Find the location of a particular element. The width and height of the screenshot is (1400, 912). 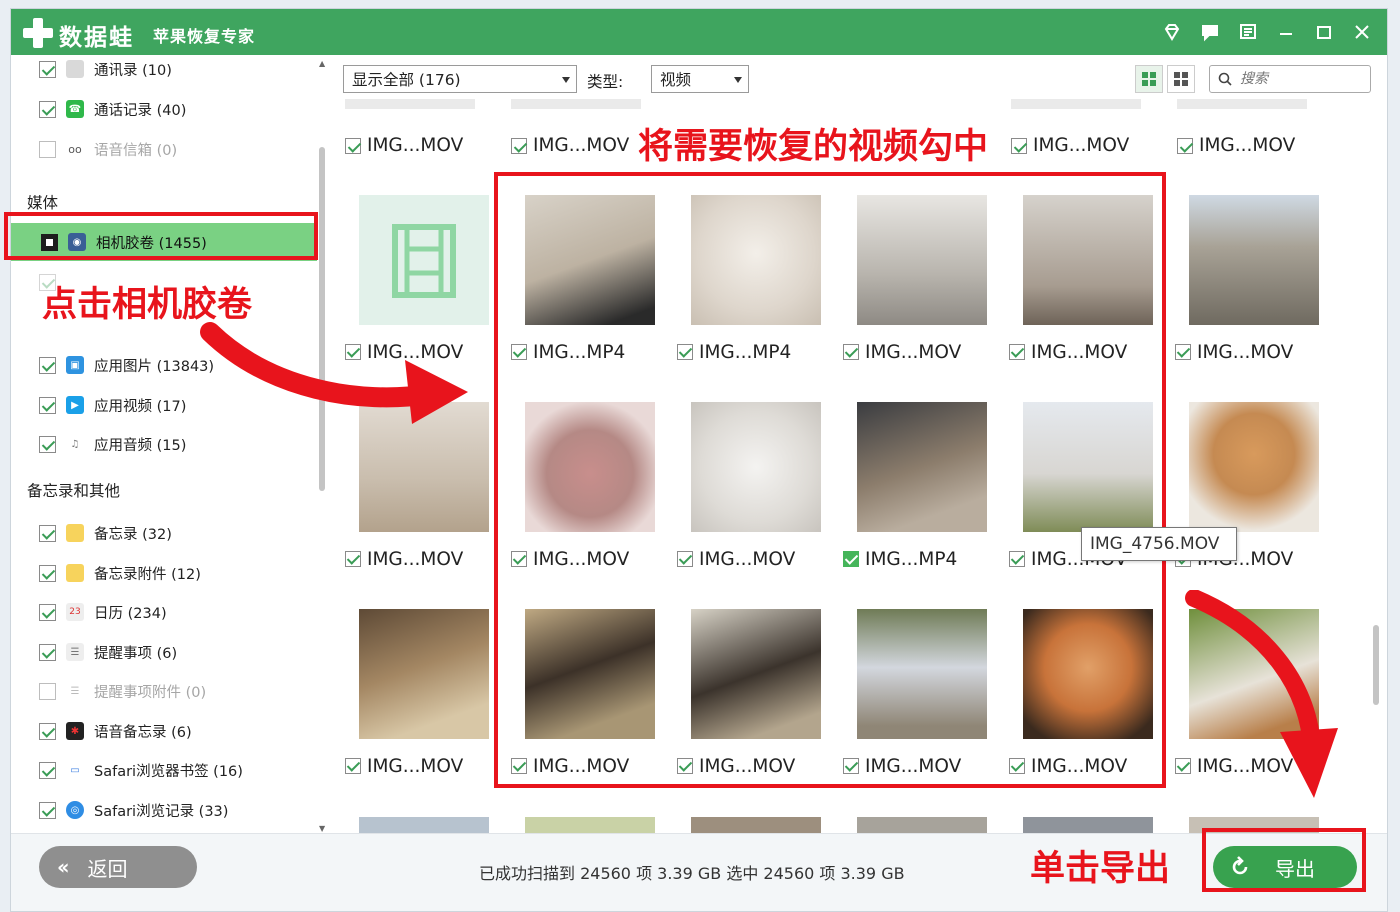

sidebar-item-call-log: ☎ 通话记录 (40) is located at coordinates (112, 109).